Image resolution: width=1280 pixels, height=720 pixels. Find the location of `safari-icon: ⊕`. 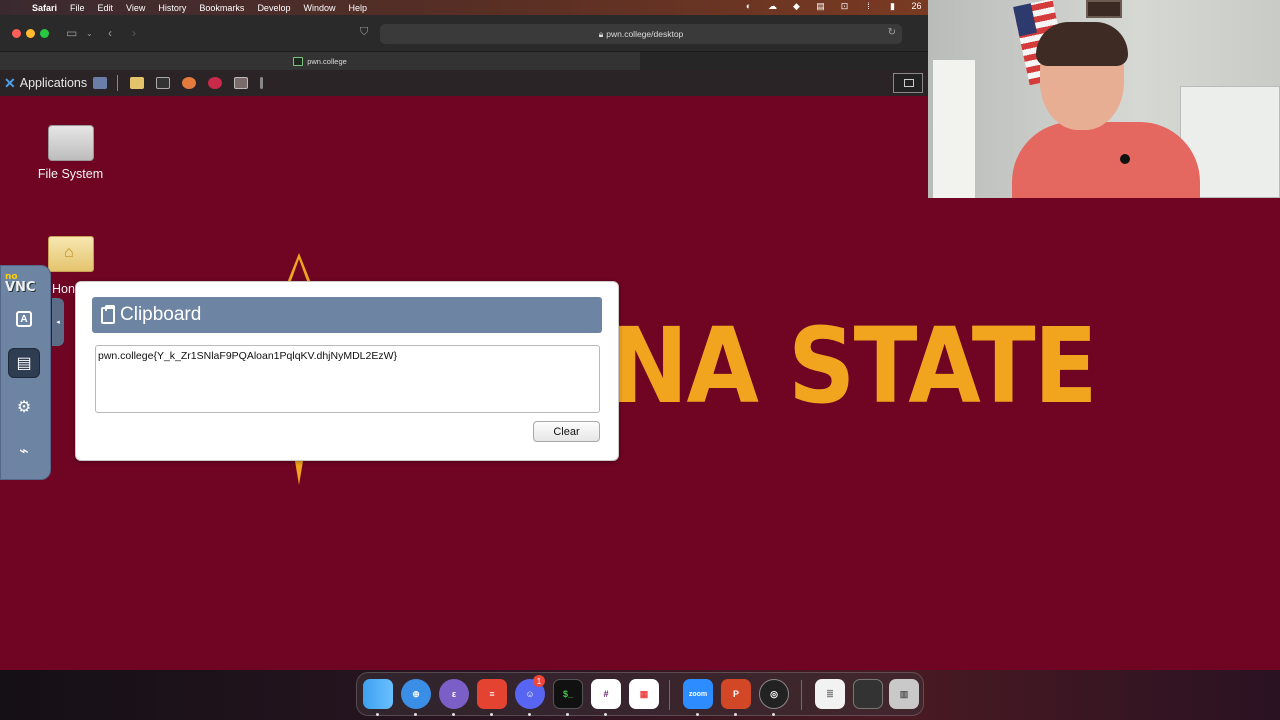

safari-icon: ⊕ is located at coordinates (416, 694).